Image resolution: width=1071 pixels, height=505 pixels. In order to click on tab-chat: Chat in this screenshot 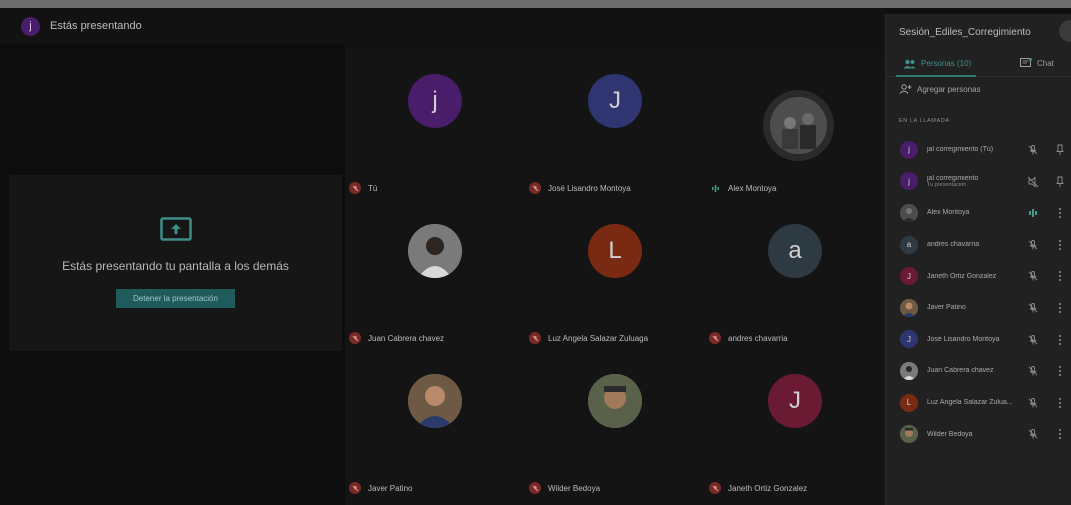, I will do `click(1037, 63)`.